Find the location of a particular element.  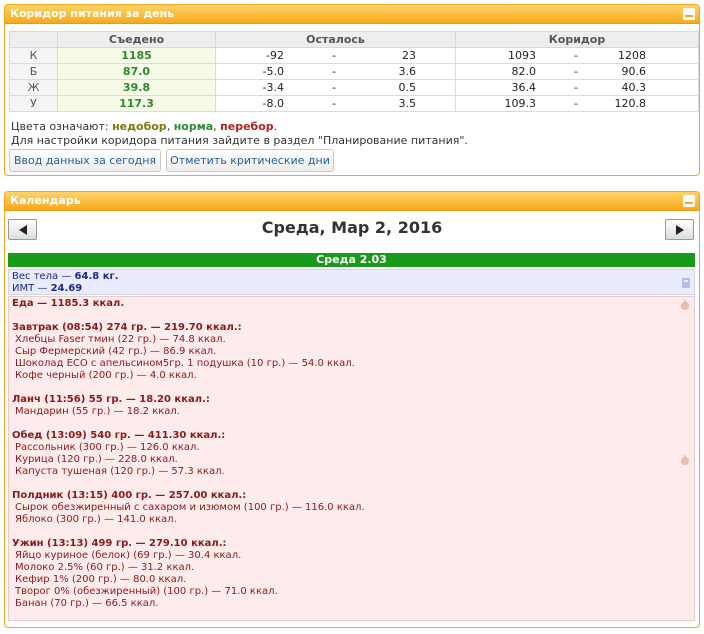

corridor-from: 82.0 is located at coordinates (524, 71).